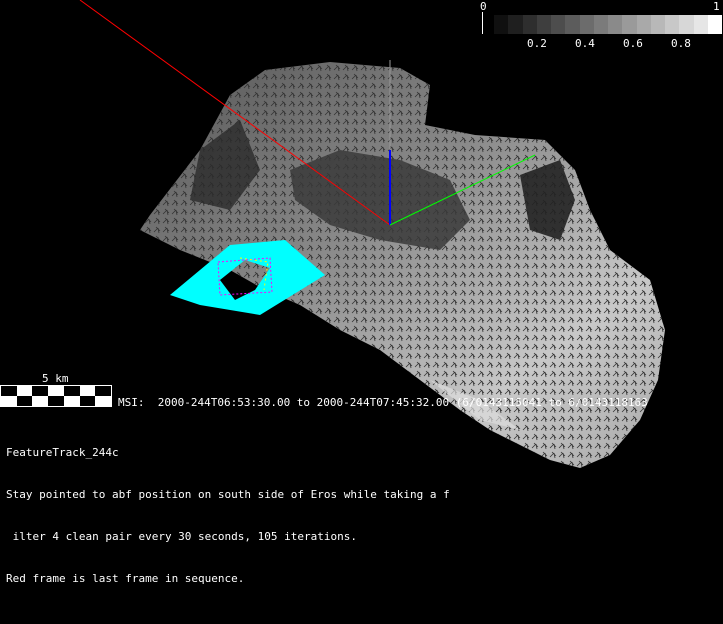  What do you see at coordinates (482, 23) in the screenshot?
I see `colorbar-zero-tick` at bounding box center [482, 23].